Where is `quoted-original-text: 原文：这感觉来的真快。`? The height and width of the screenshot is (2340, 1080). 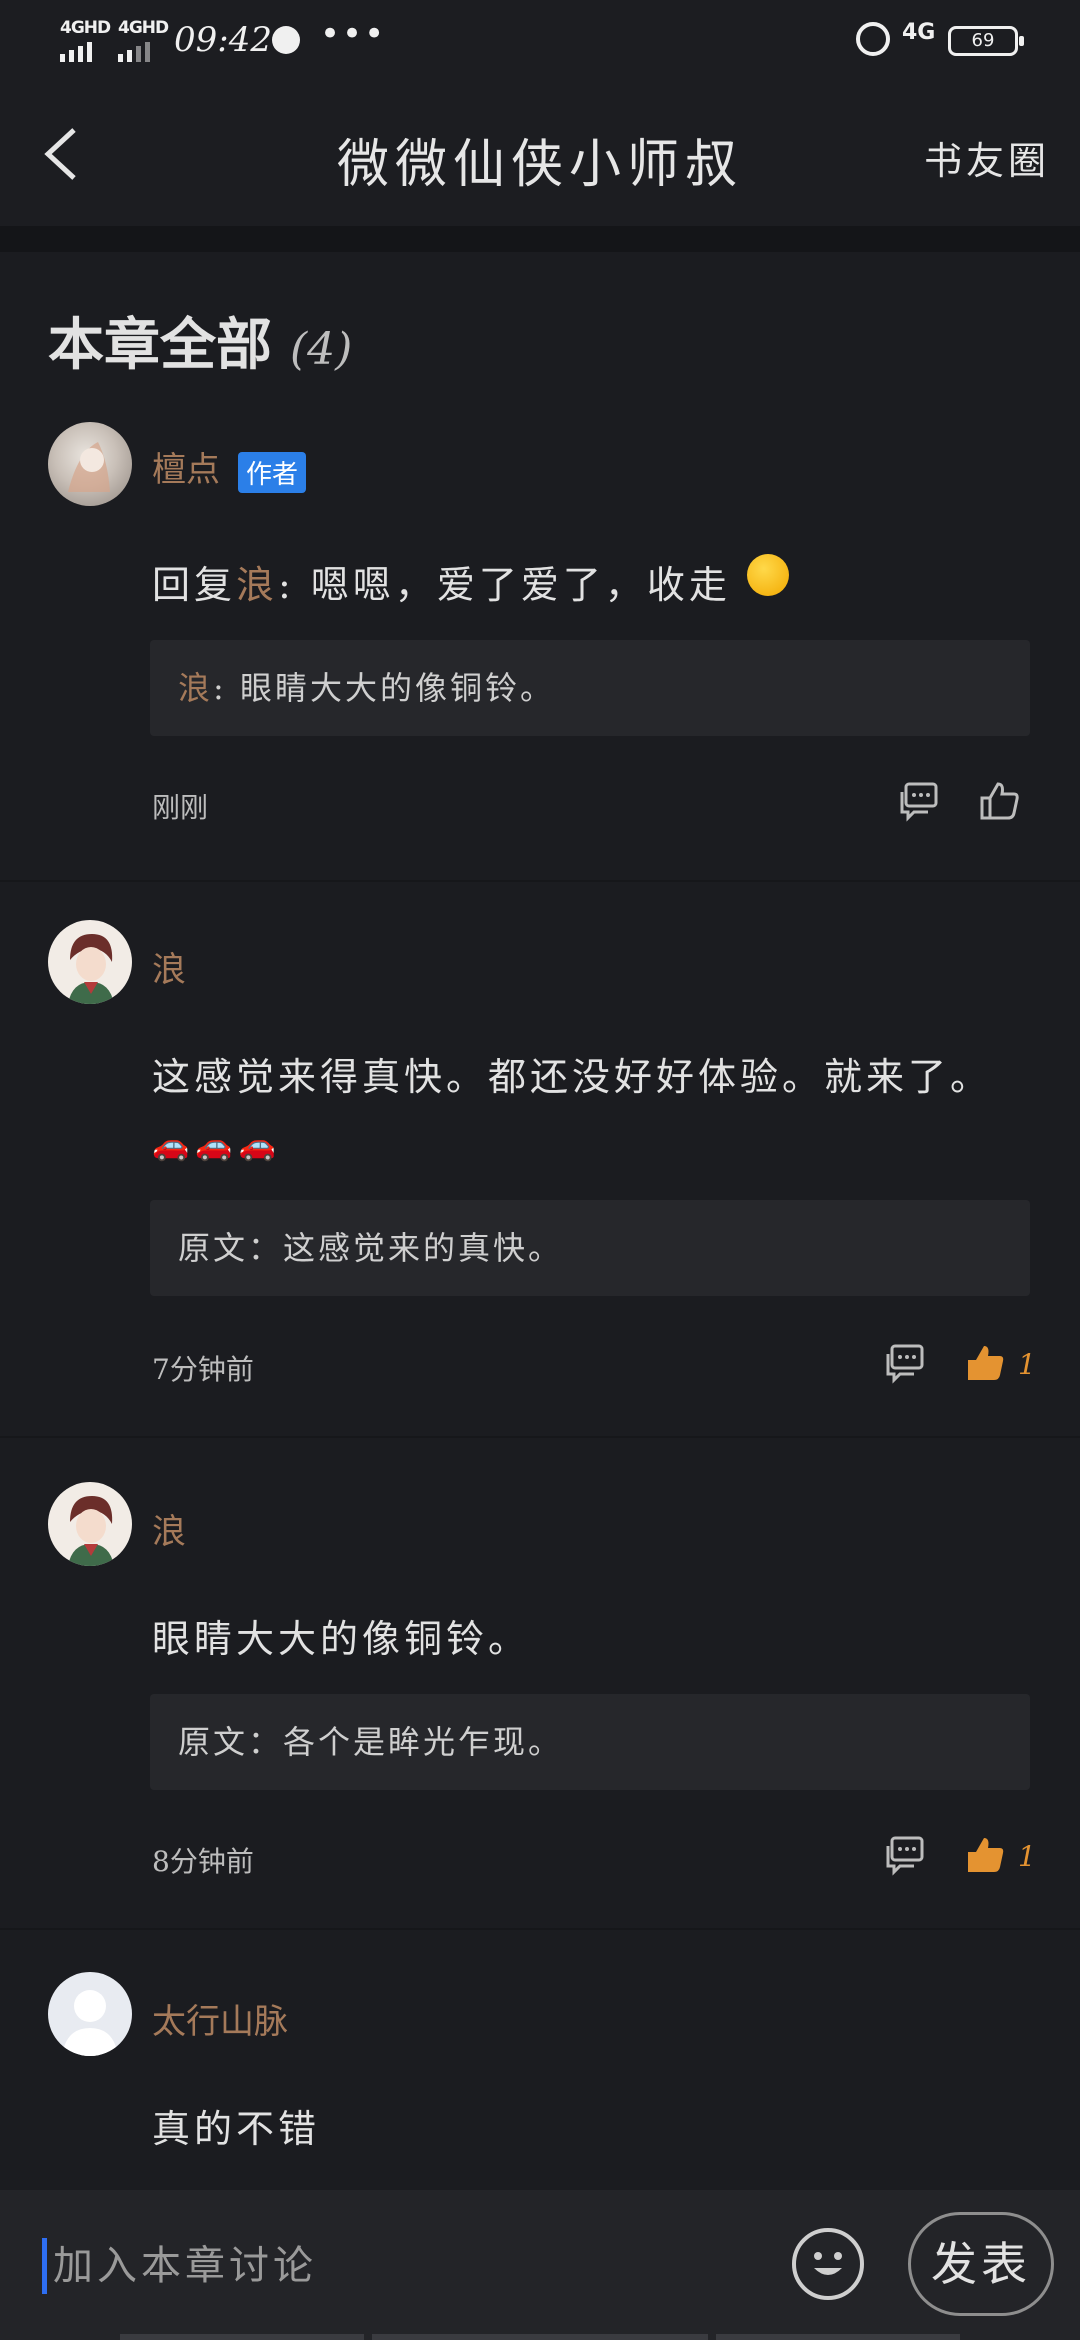
quoted-original-text: 原文：这感觉来的真快。 is located at coordinates (590, 1248).